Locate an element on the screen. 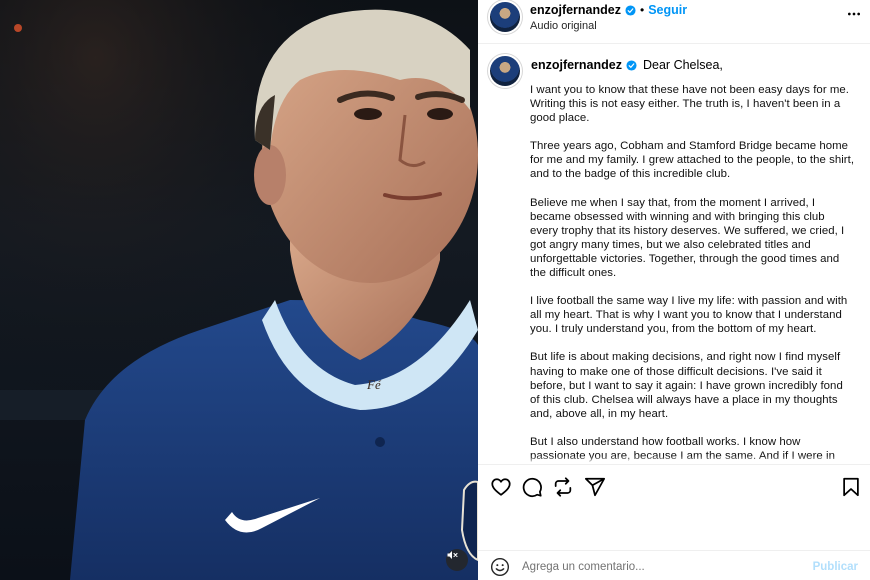 This screenshot has width=870, height=580. caption-avatar is located at coordinates (505, 71).